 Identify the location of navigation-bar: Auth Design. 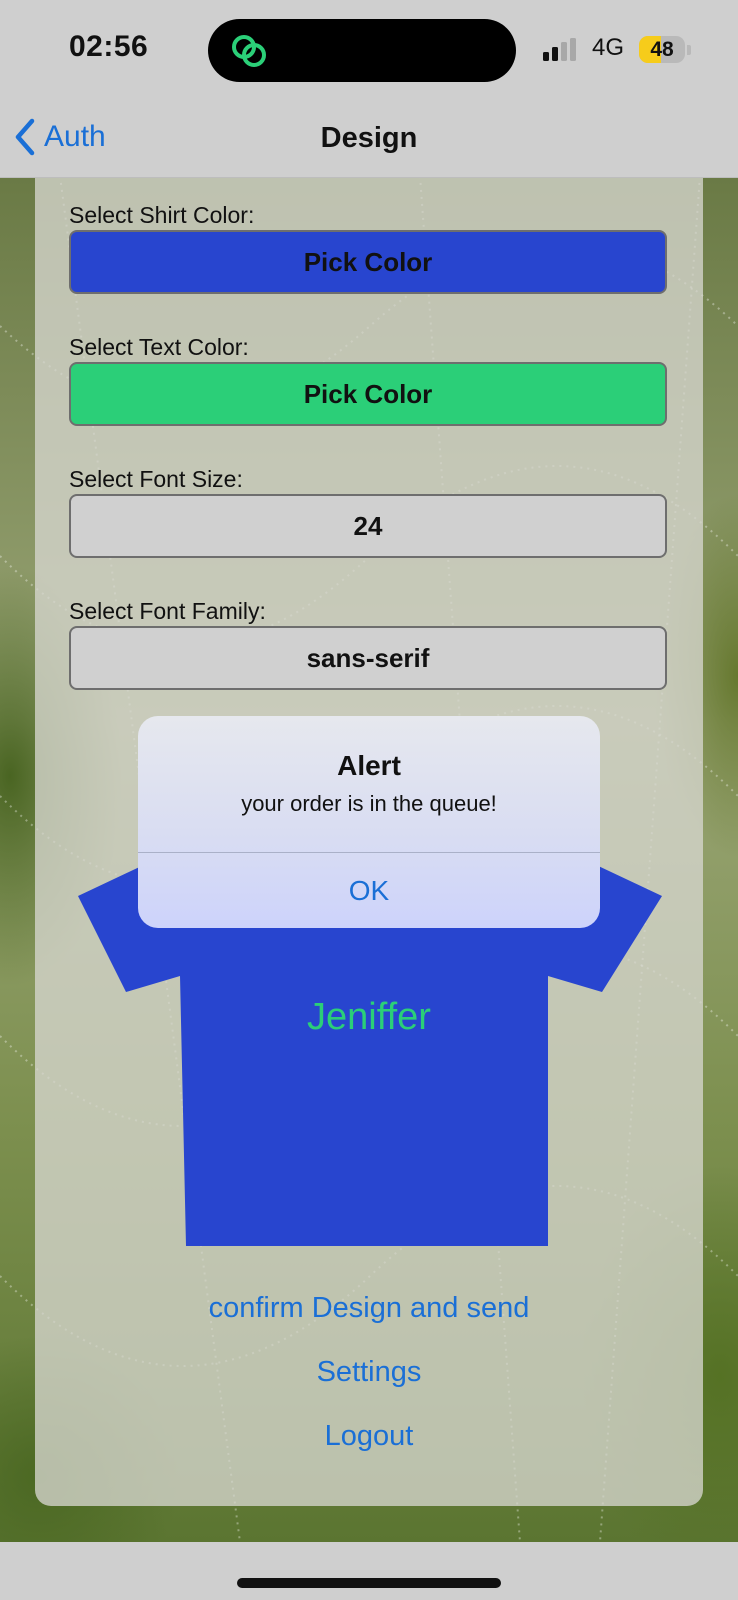
(369, 139).